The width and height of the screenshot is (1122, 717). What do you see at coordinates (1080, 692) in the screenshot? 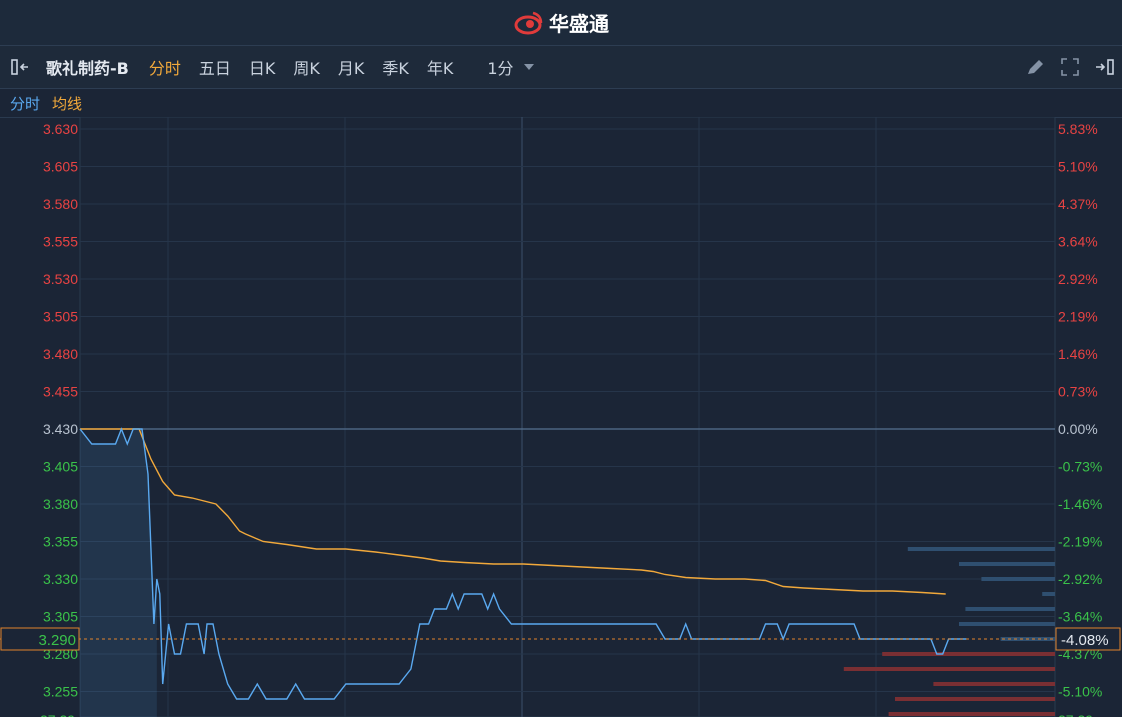
I see `percent-tick-label: -5.10%` at bounding box center [1080, 692].